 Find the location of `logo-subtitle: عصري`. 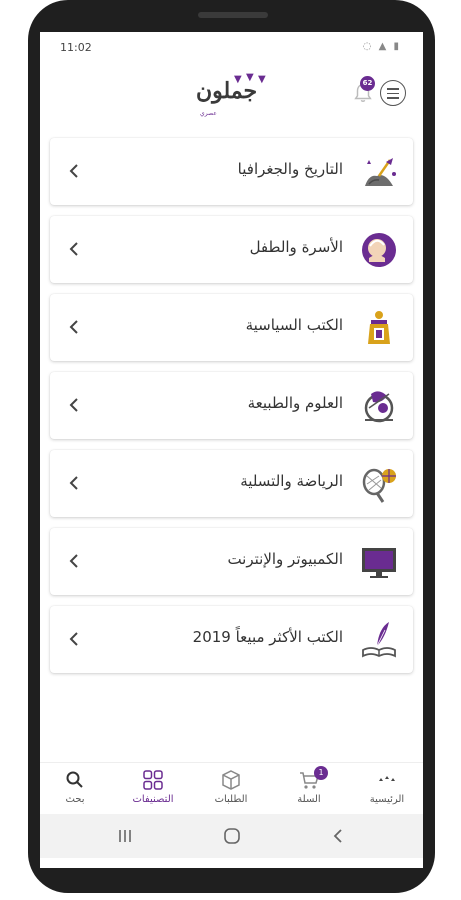

logo-subtitle: عصري is located at coordinates (208, 113).